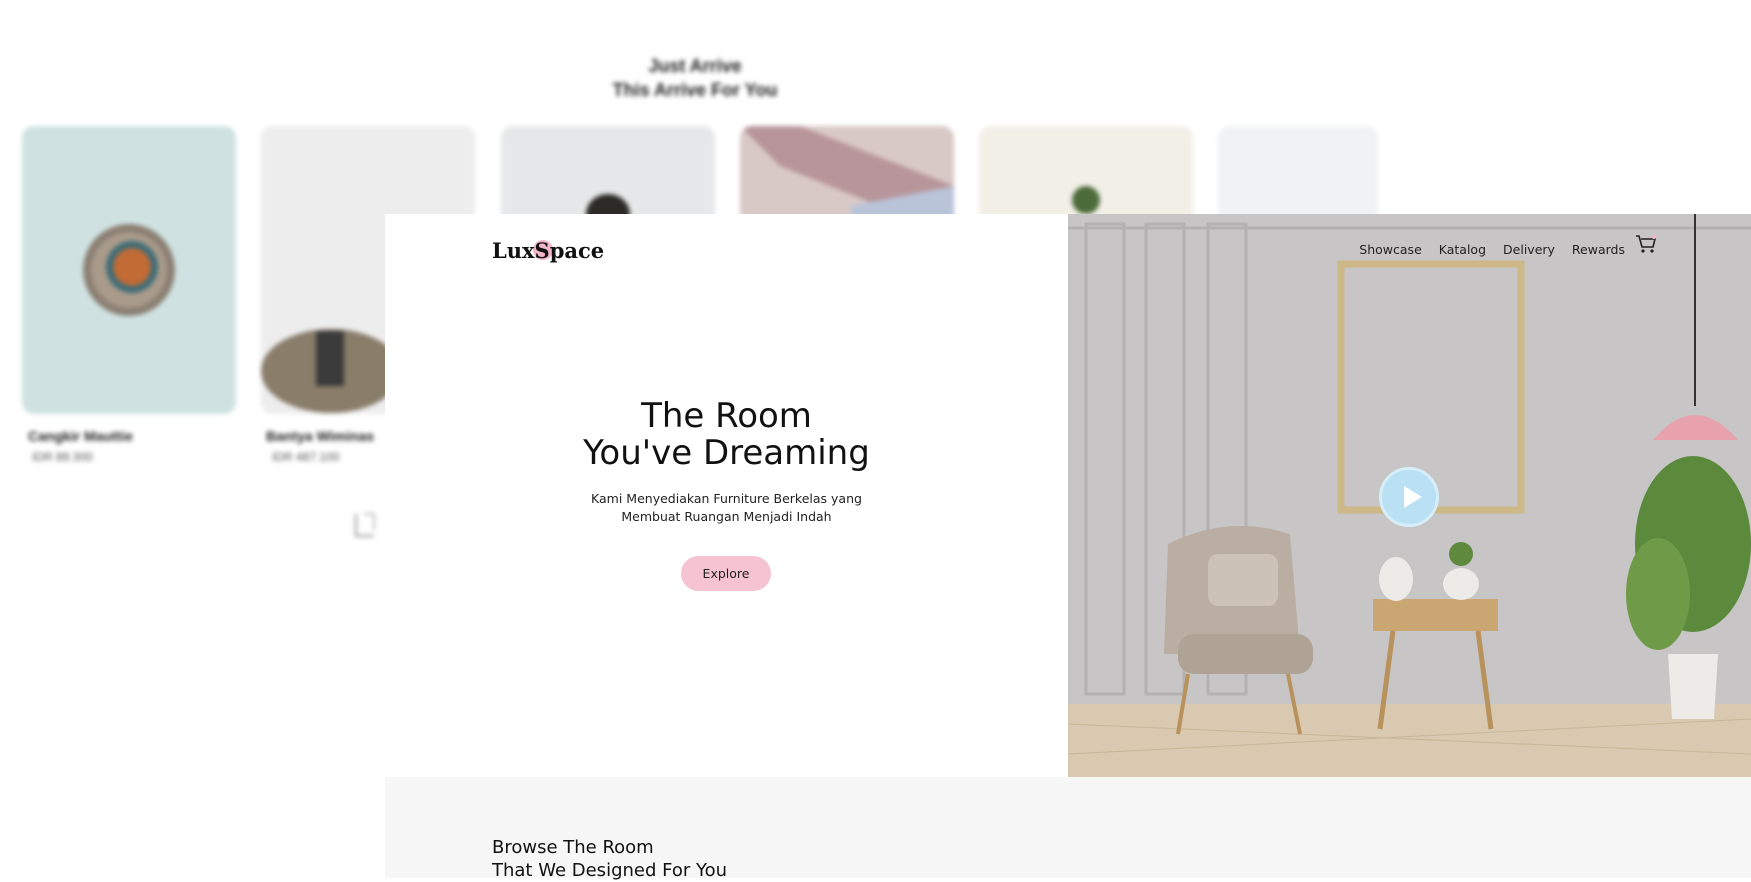  I want to click on background-product-name: Bantya Wiminas, so click(320, 436).